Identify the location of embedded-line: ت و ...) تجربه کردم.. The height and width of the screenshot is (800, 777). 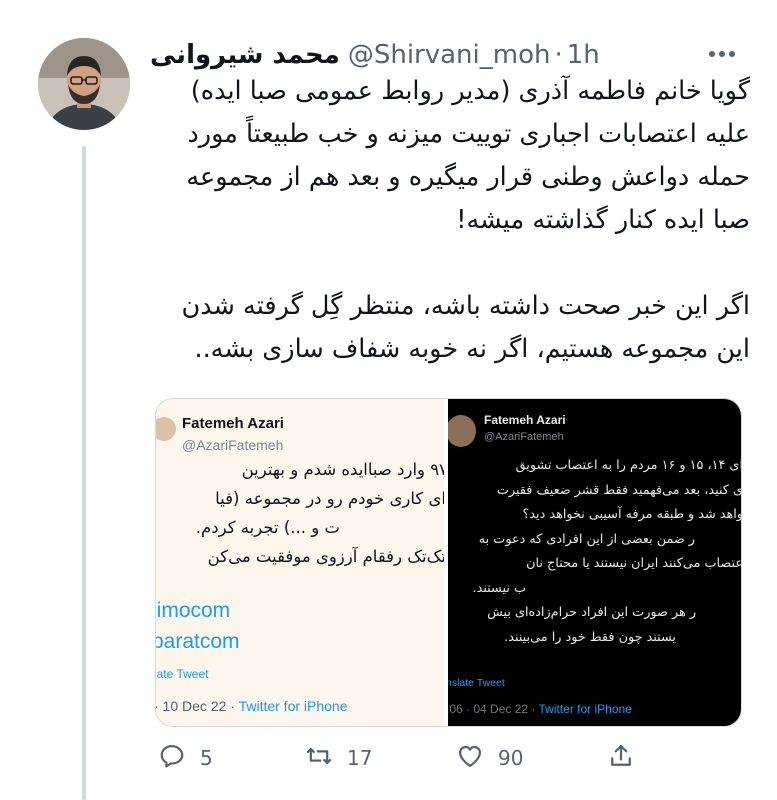
(267, 527).